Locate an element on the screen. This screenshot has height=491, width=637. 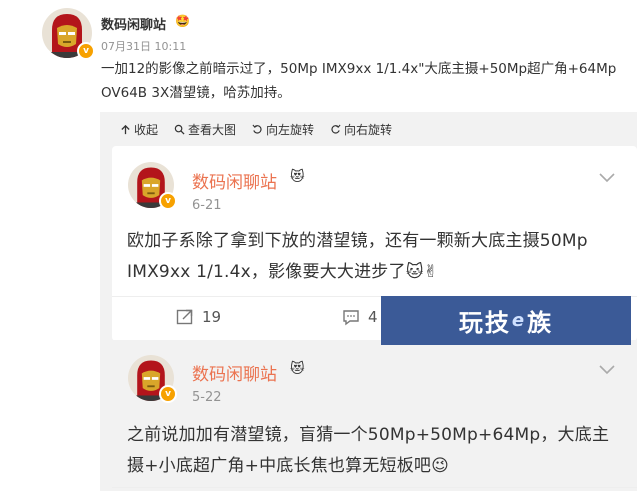
collapse-icon is located at coordinates (125, 129).